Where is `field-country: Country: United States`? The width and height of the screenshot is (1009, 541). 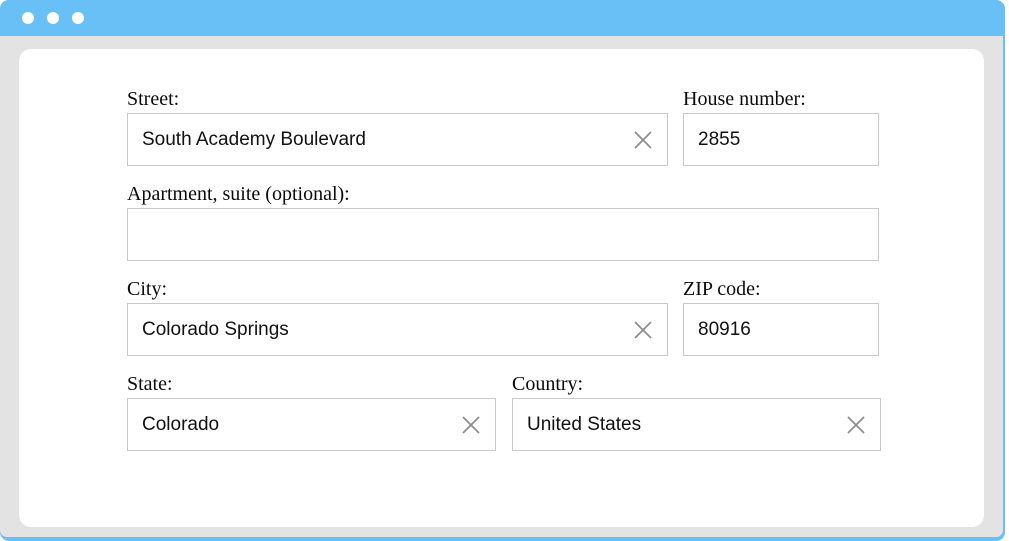 field-country: Country: United States is located at coordinates (696, 411).